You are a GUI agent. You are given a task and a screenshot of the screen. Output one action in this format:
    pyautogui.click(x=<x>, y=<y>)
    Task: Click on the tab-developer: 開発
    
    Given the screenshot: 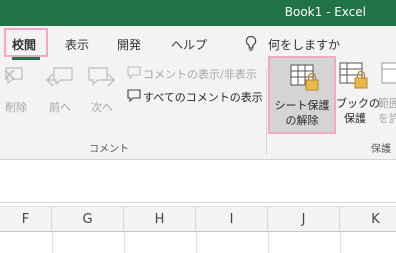 What is the action you would take?
    pyautogui.click(x=129, y=44)
    